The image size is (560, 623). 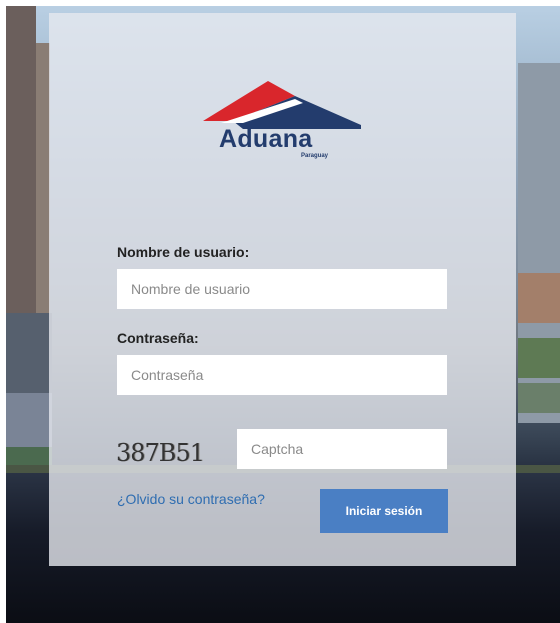 I want to click on forgot-password-link: ¿Olvido su contraseña?, so click(x=191, y=499).